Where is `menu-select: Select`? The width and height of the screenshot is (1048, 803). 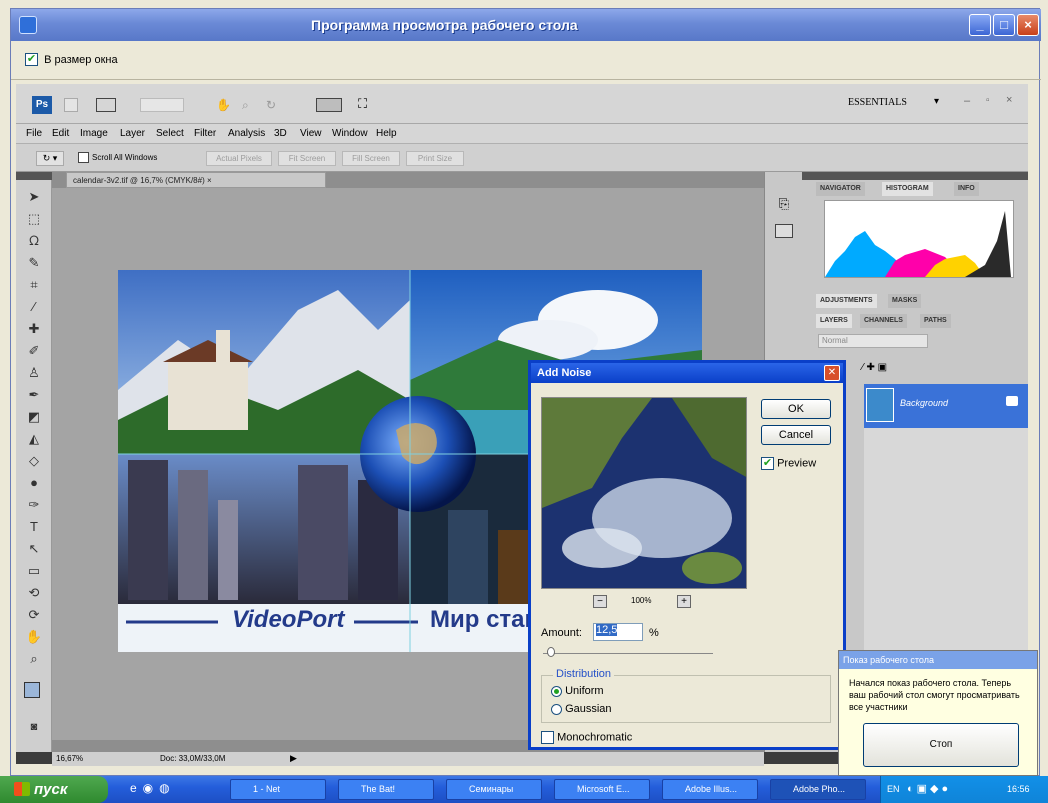 menu-select: Select is located at coordinates (170, 133).